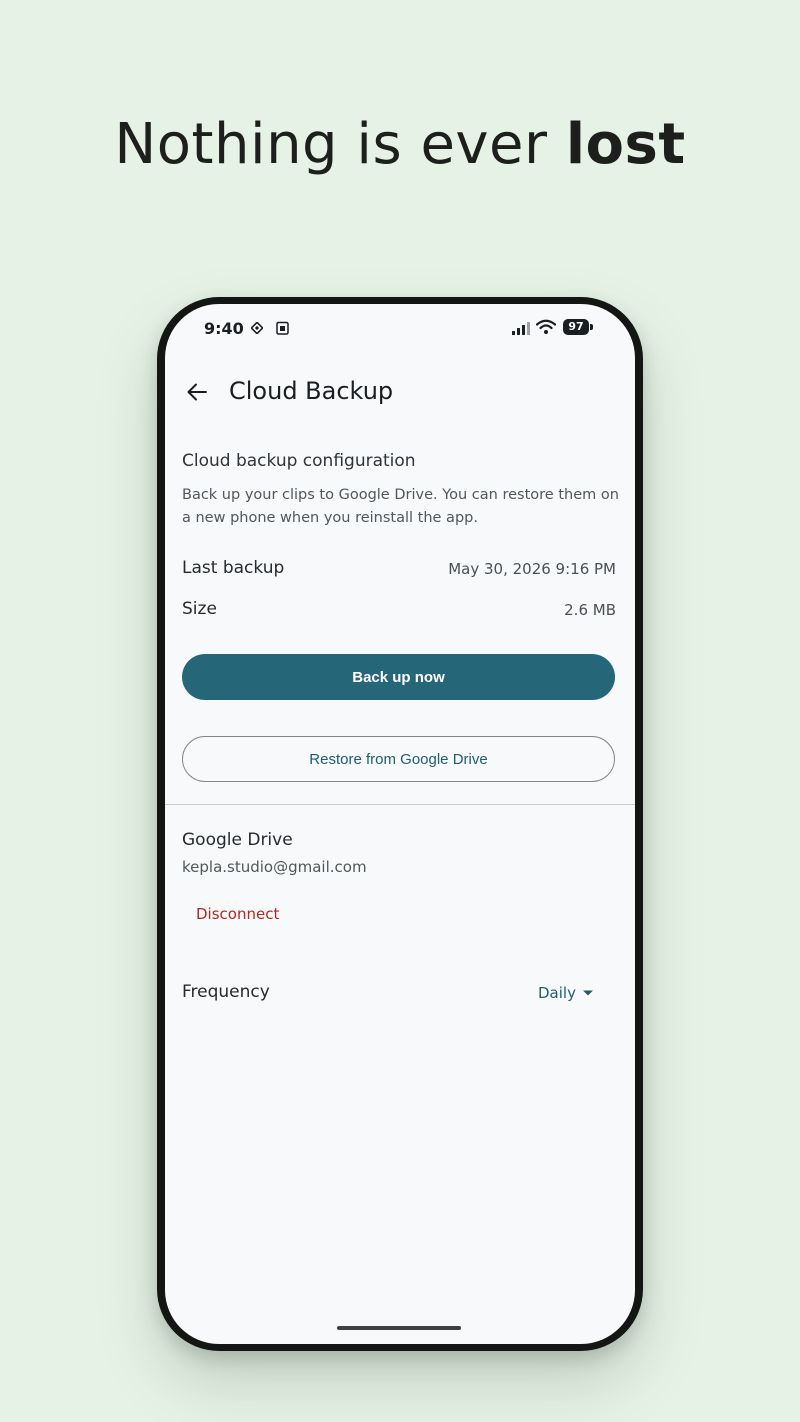 This screenshot has width=800, height=1422. I want to click on drive-email: kepla.studio@gmail.com, so click(274, 867).